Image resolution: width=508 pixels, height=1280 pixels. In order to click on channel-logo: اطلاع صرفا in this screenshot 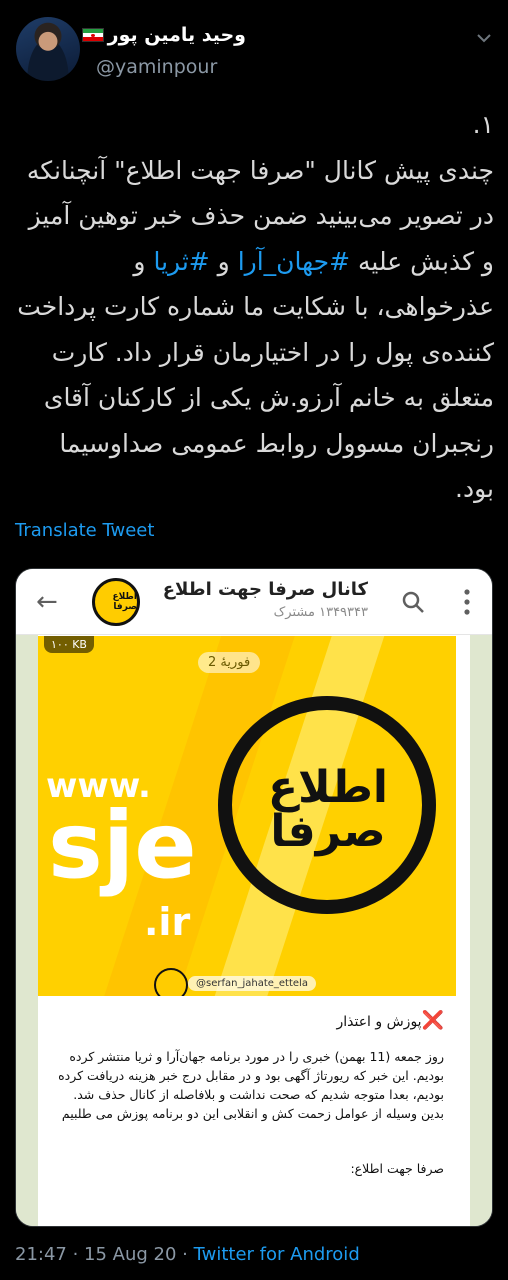, I will do `click(116, 602)`.